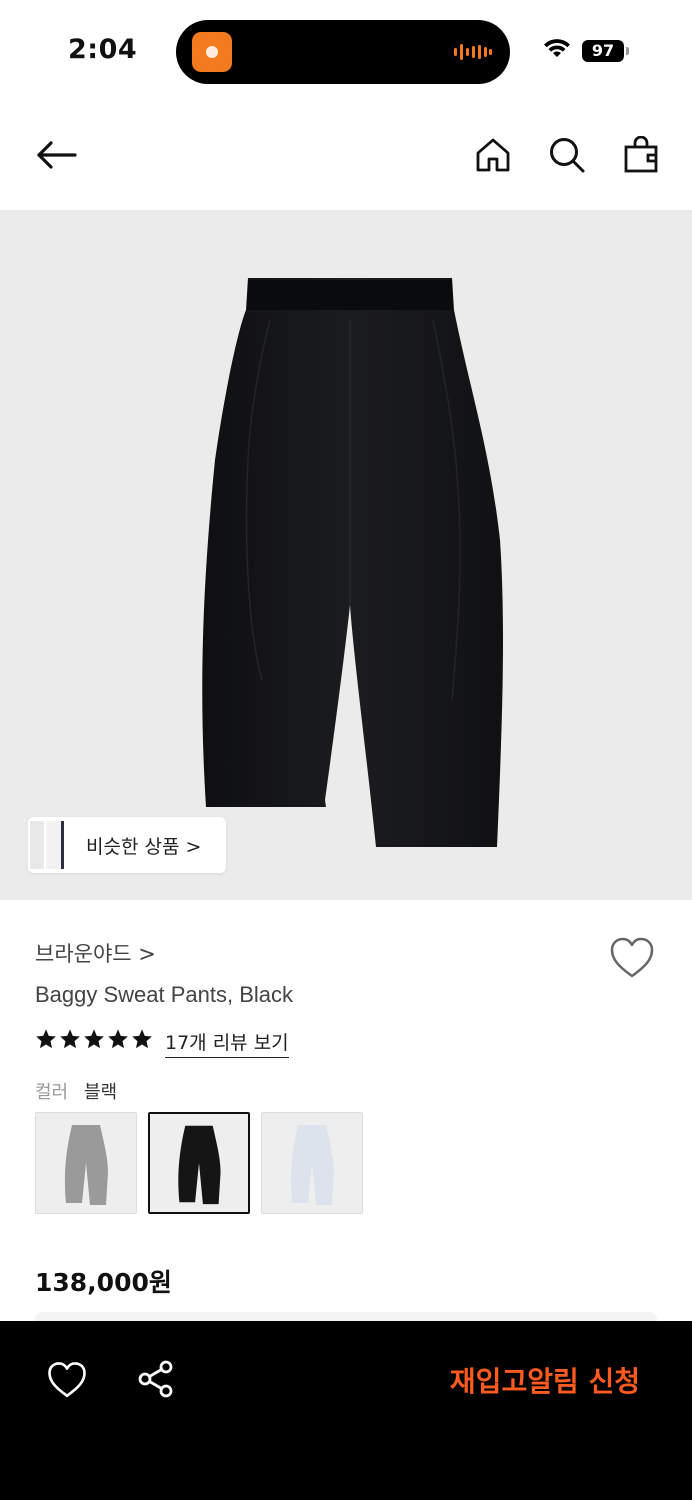  I want to click on share-button, so click(158, 1381).